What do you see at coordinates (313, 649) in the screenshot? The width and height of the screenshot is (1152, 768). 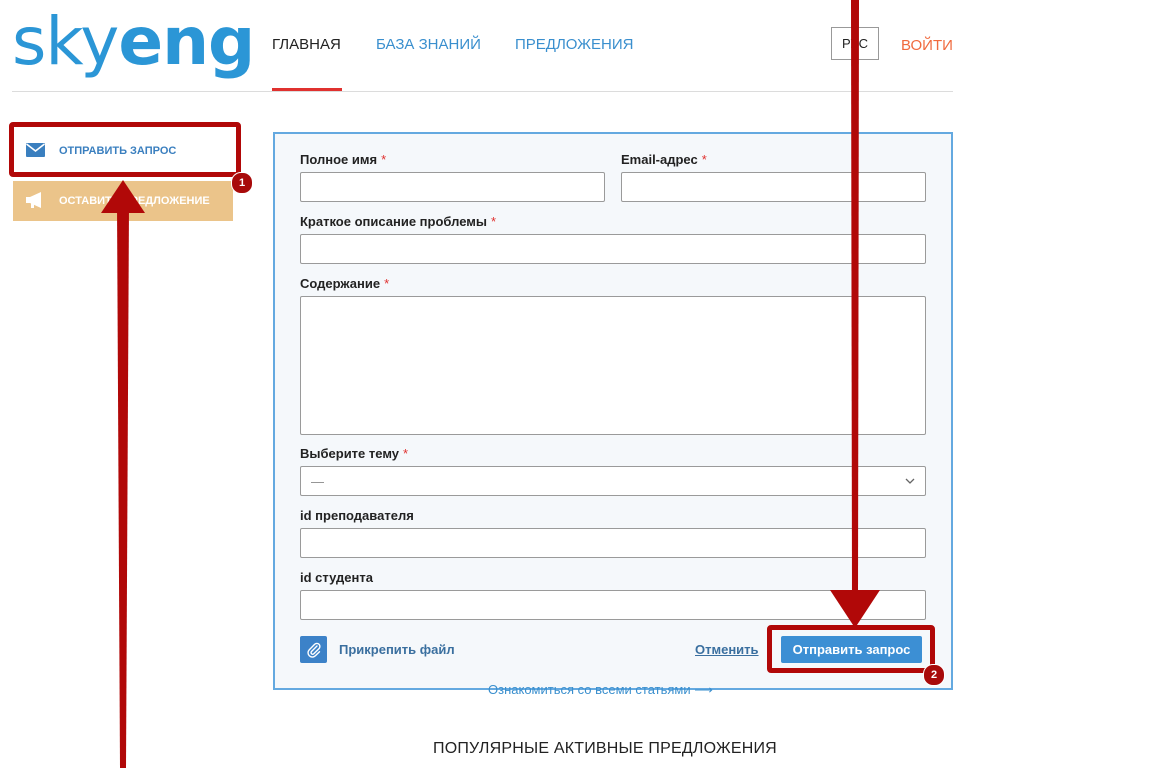 I see `paperclip-icon` at bounding box center [313, 649].